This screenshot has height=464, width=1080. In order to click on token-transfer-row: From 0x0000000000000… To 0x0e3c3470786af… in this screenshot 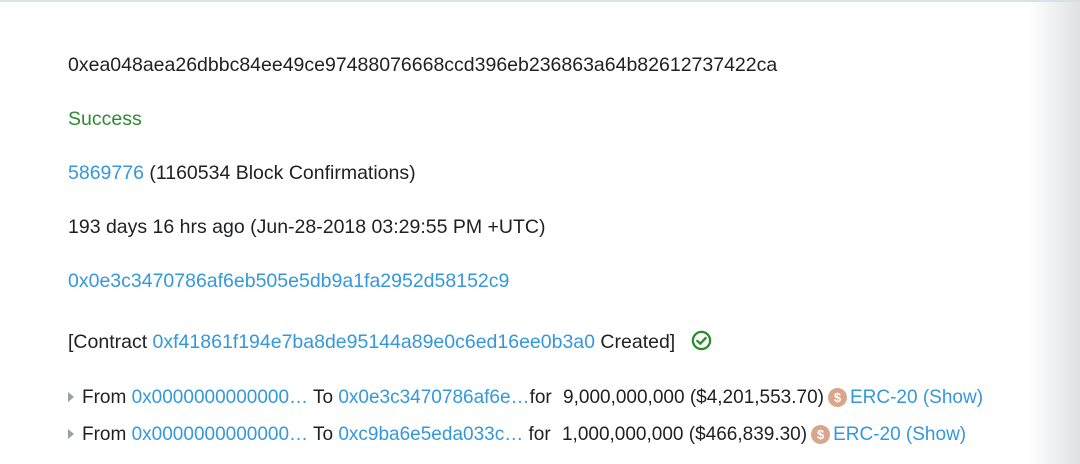, I will do `click(525, 398)`.